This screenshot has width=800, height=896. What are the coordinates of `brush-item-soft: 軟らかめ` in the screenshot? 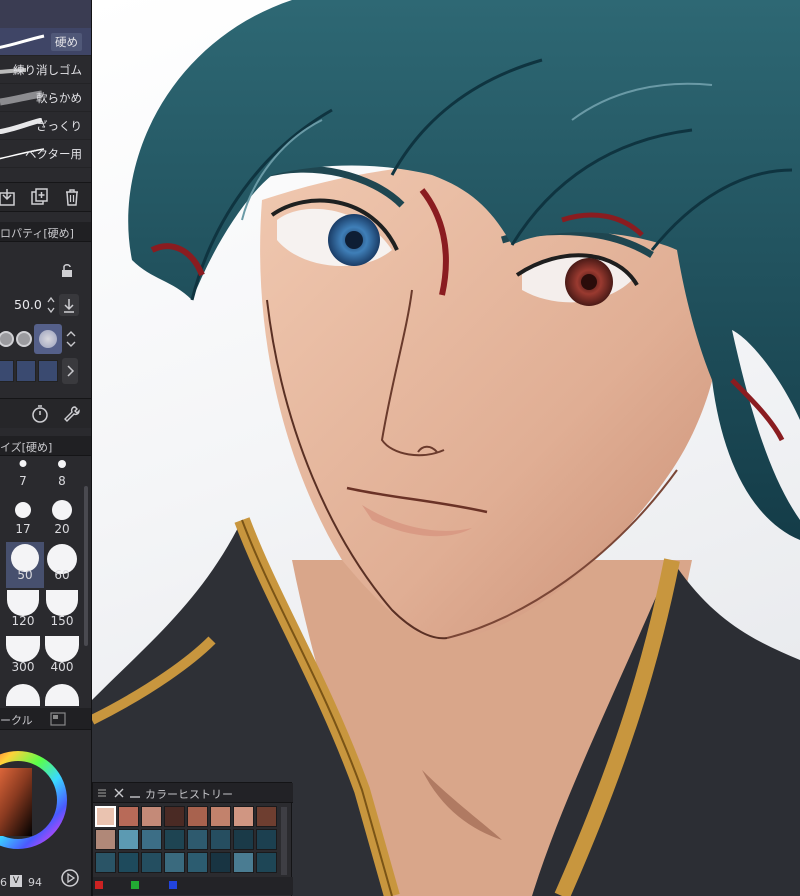 It's located at (45, 98).